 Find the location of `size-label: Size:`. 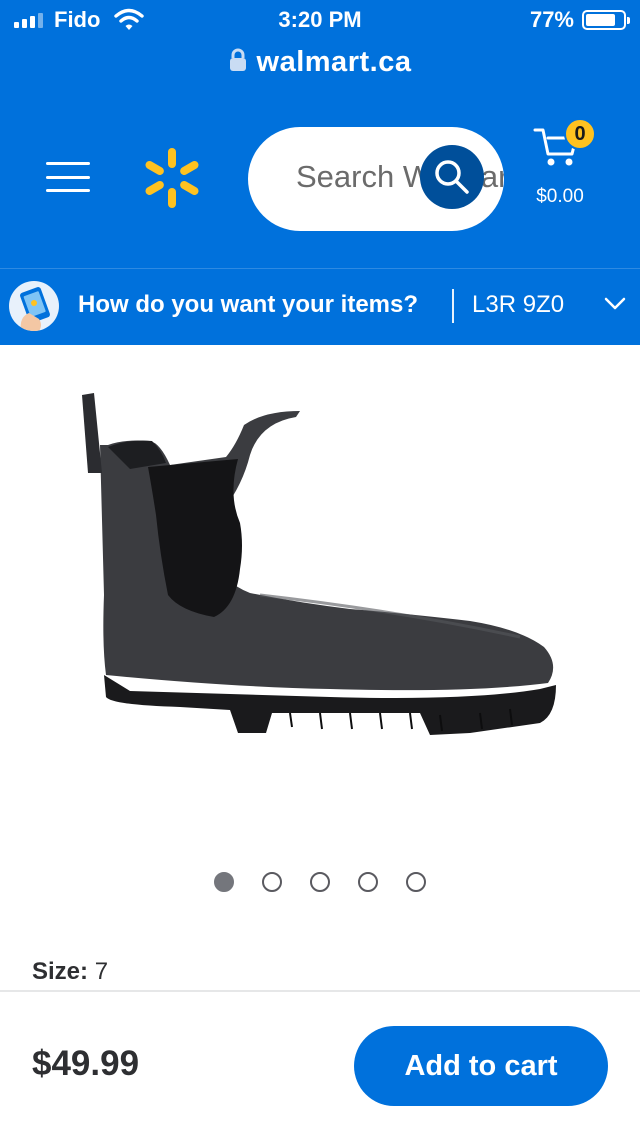

size-label: Size: is located at coordinates (60, 971).